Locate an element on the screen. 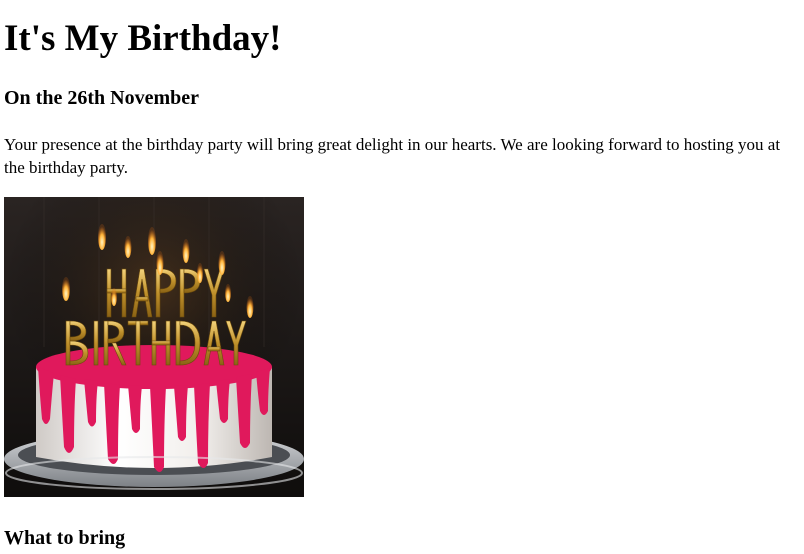  what-to-bring-heading: What to bring is located at coordinates (65, 538).